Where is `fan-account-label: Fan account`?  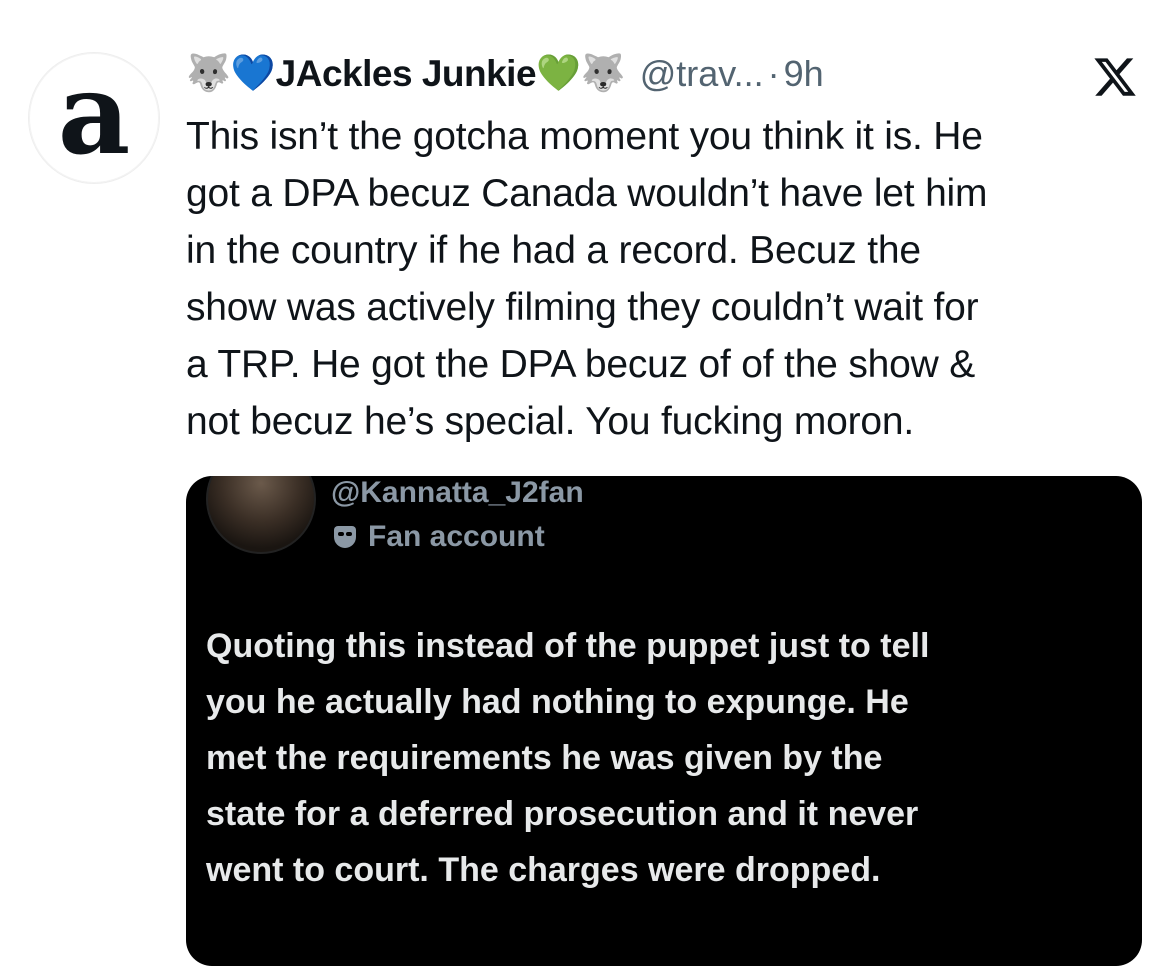 fan-account-label: Fan account is located at coordinates (456, 536).